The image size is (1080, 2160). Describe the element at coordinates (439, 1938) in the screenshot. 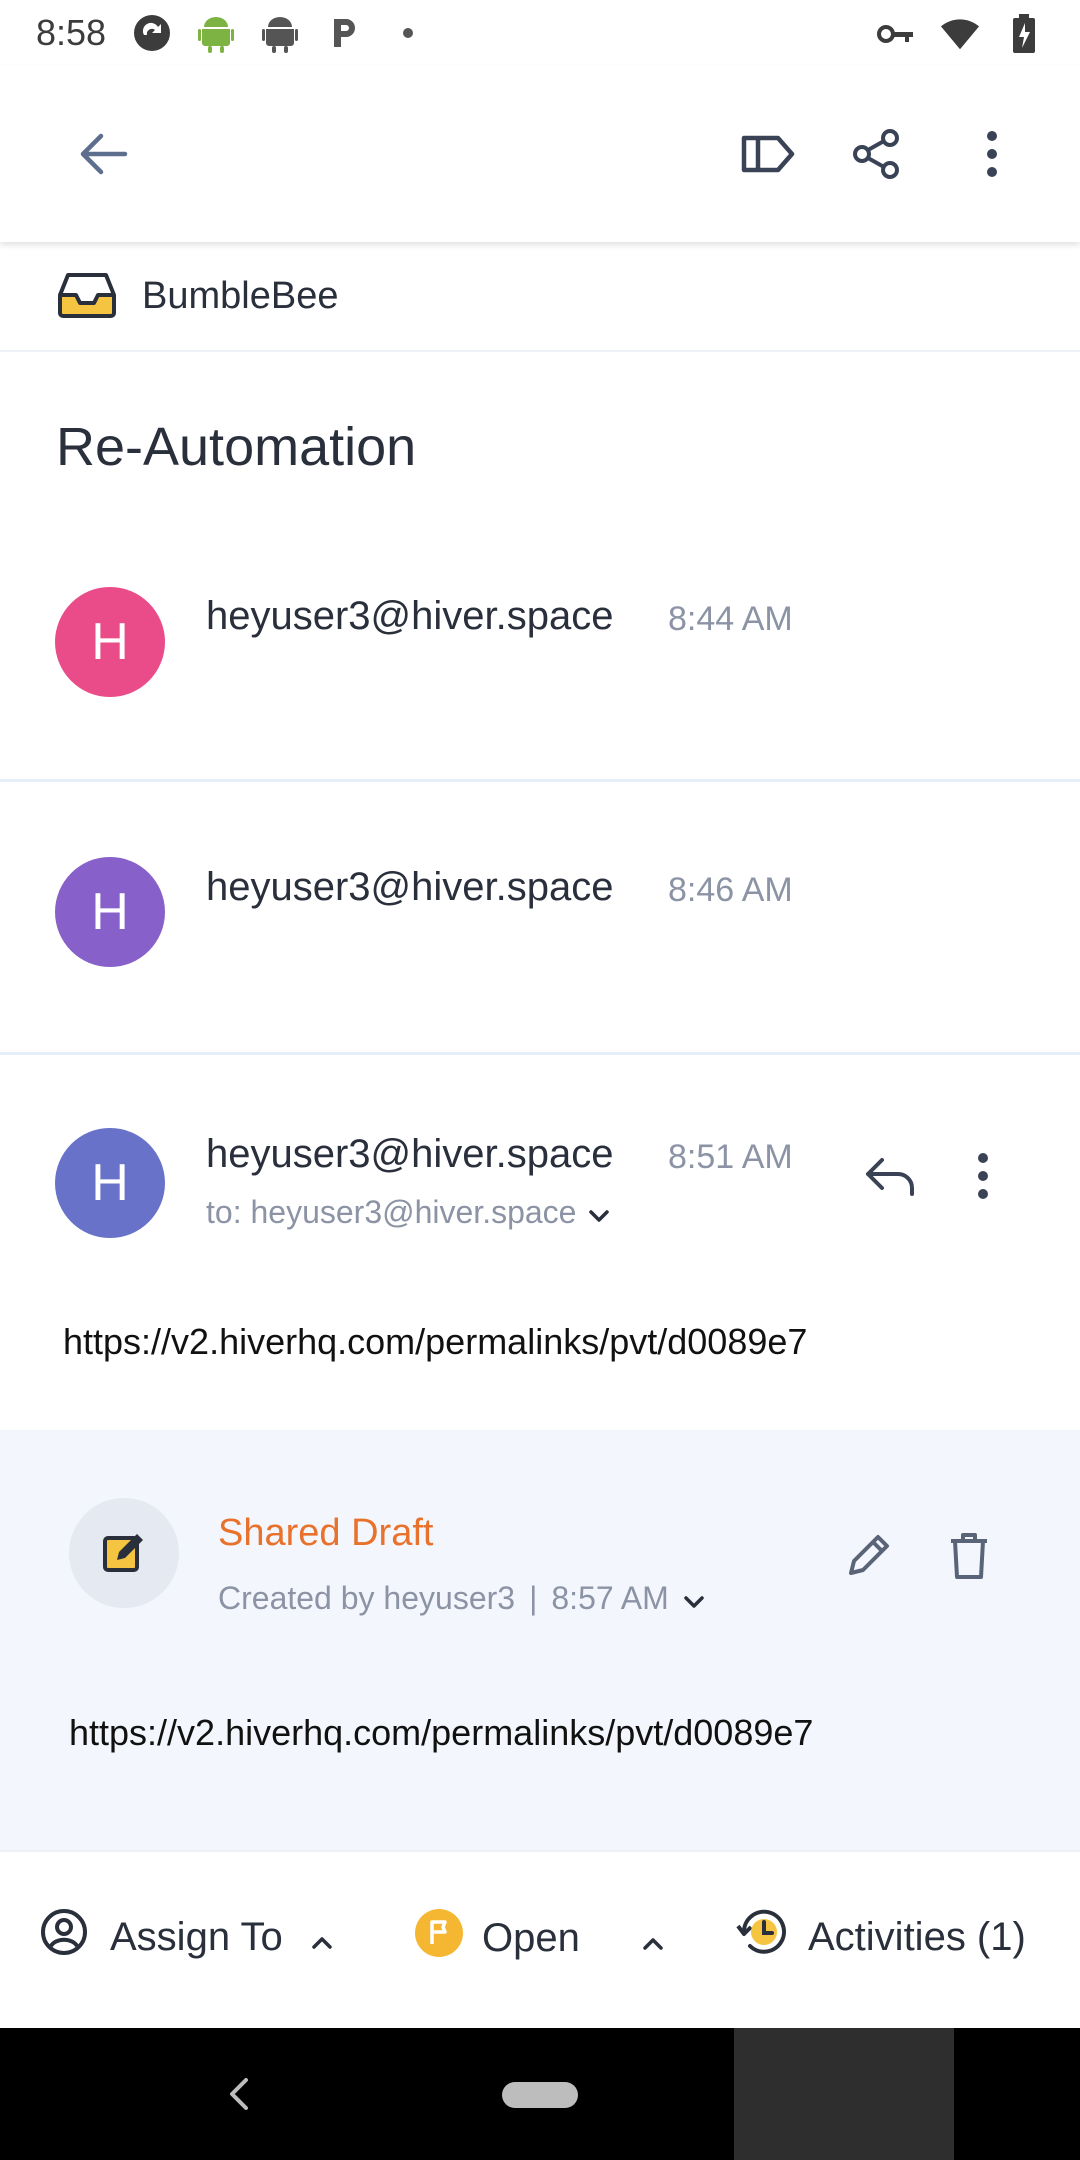

I see `flag-icon` at that location.